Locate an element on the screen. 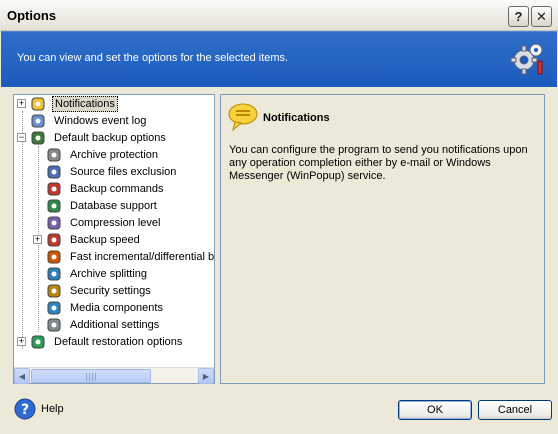 The image size is (558, 434). tree-item: Media components is located at coordinates (99, 307).